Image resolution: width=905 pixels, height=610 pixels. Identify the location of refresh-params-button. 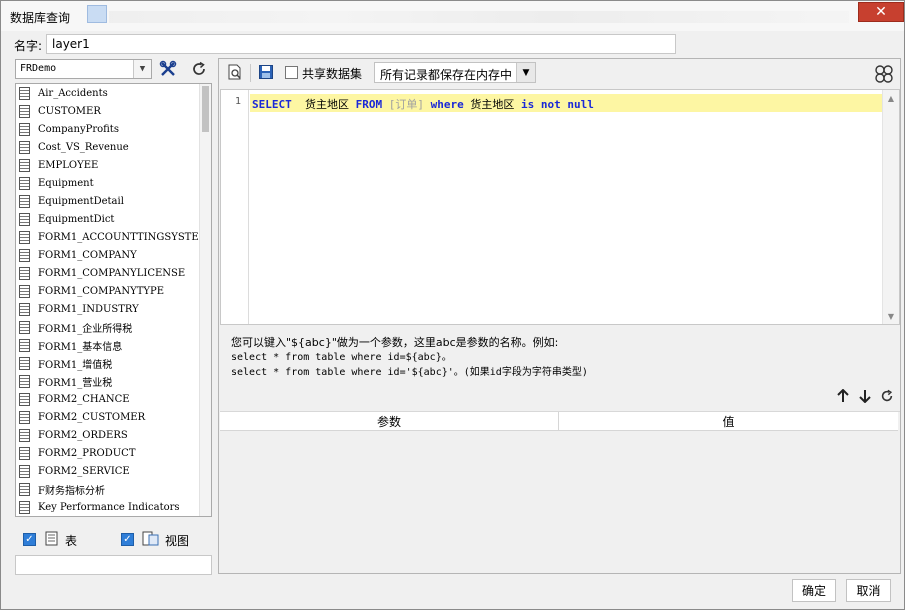
(887, 396).